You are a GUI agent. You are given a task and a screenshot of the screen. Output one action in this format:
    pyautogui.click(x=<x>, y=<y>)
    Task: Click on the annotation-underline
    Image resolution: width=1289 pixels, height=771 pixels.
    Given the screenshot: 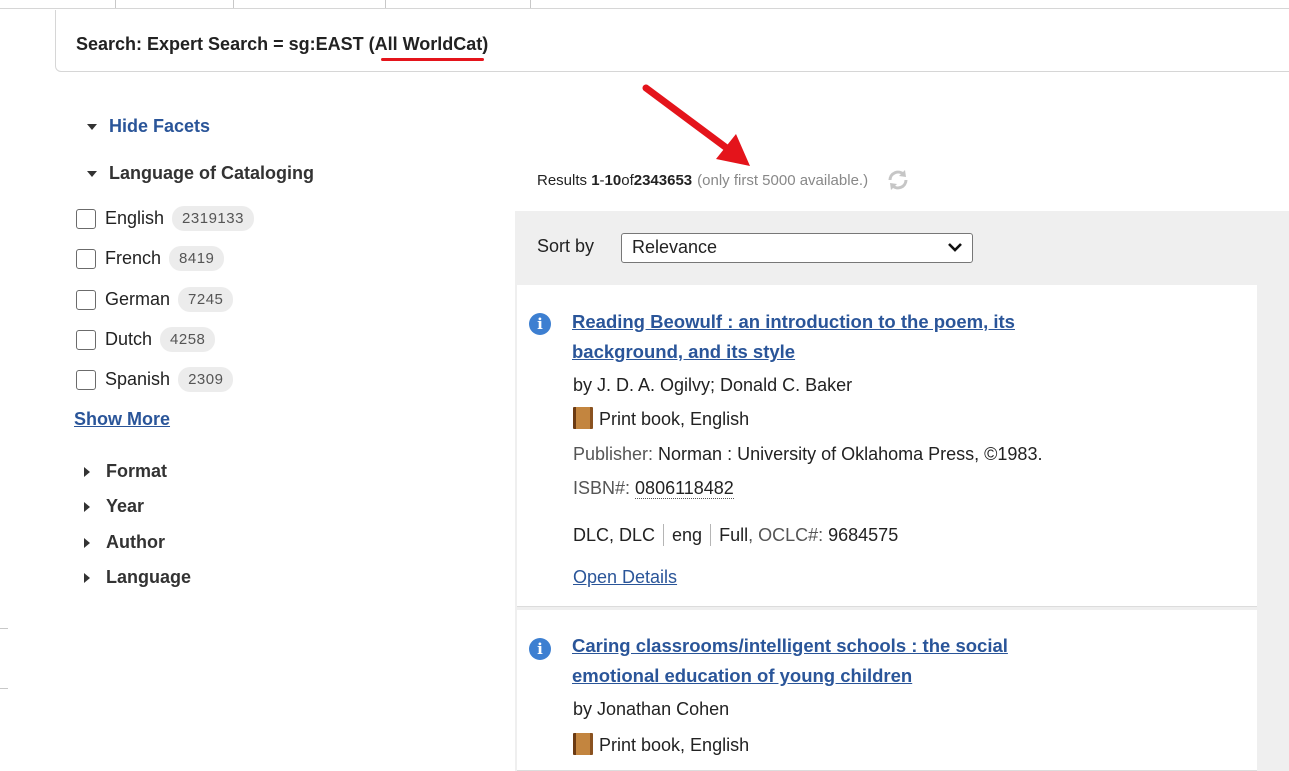 What is the action you would take?
    pyautogui.click(x=432, y=59)
    